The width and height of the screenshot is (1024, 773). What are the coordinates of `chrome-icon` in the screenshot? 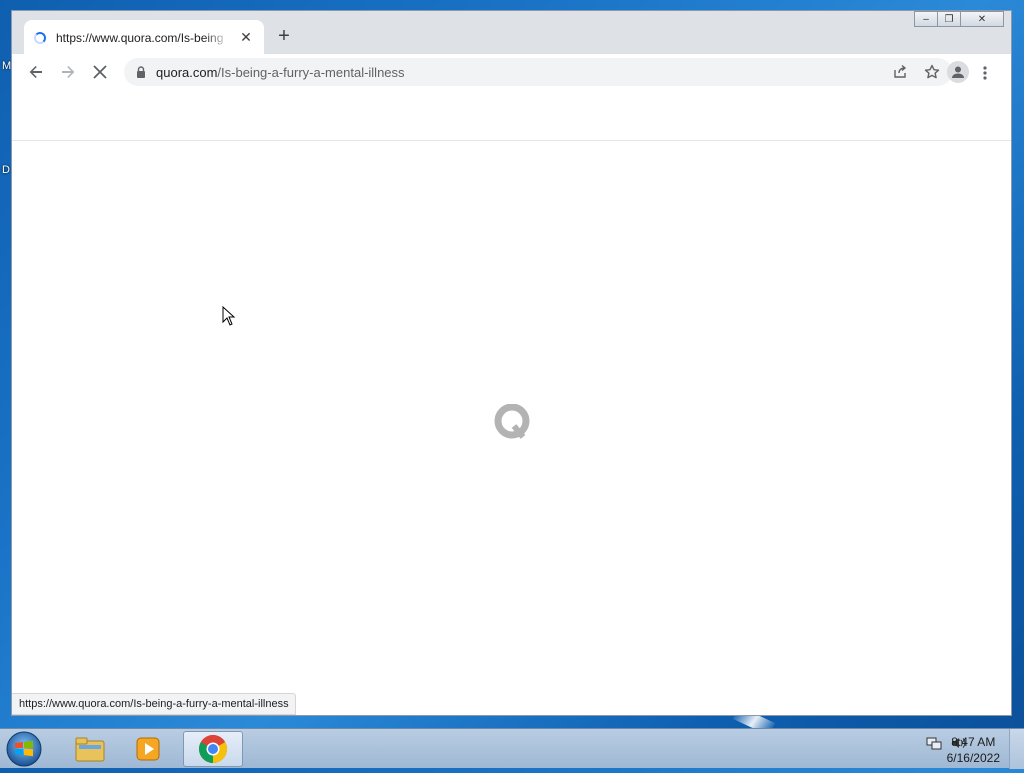 It's located at (213, 749).